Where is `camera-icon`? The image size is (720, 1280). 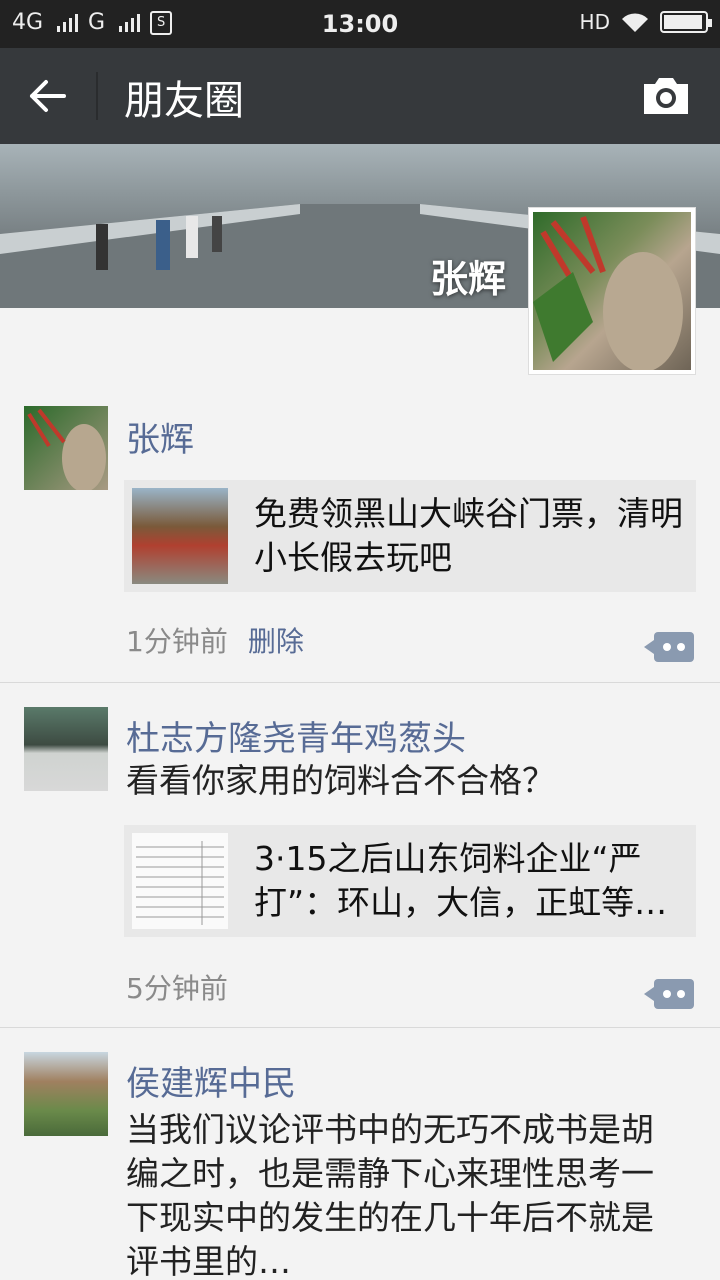 camera-icon is located at coordinates (666, 96).